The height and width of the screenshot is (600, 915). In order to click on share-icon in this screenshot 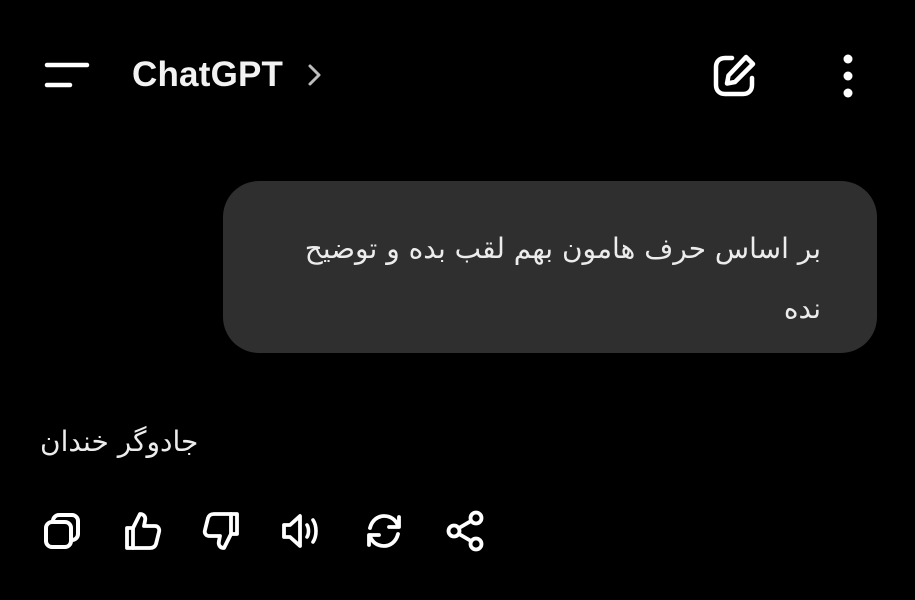, I will do `click(465, 531)`.